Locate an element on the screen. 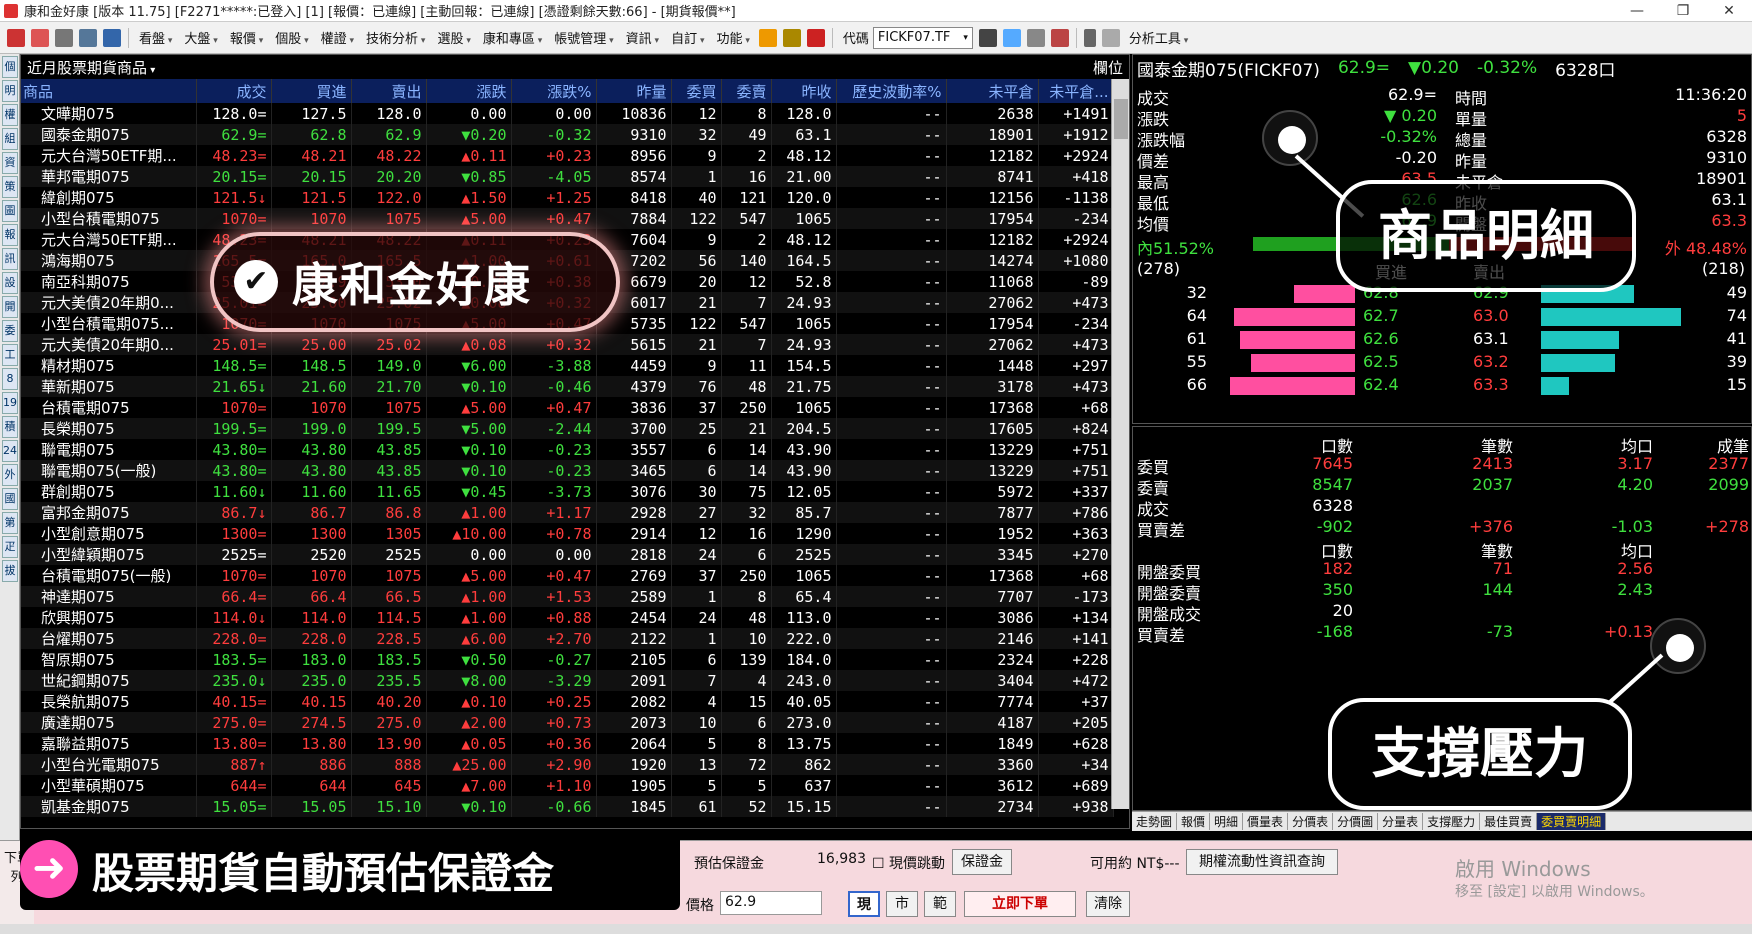 This screenshot has width=1752, height=934. alert-icon is located at coordinates (1059, 37).